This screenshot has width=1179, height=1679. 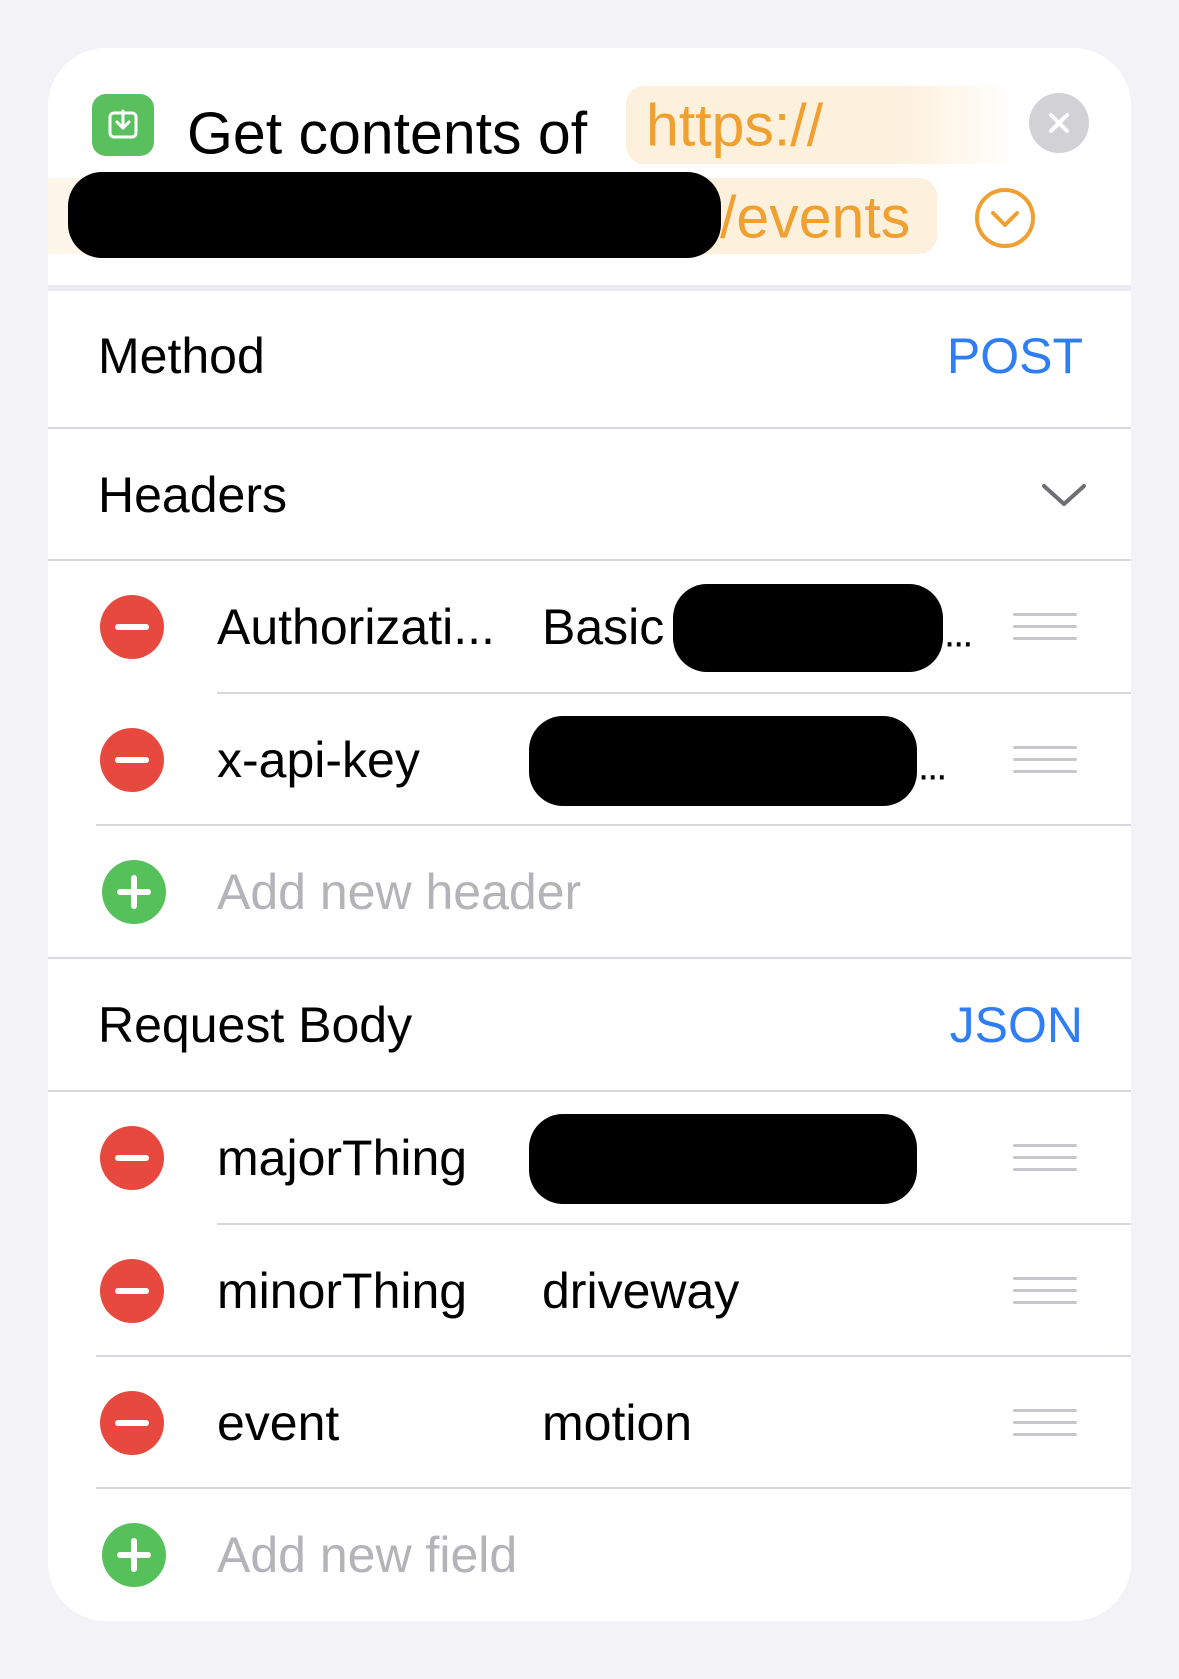 What do you see at coordinates (617, 1423) in the screenshot?
I see `field-value: motion` at bounding box center [617, 1423].